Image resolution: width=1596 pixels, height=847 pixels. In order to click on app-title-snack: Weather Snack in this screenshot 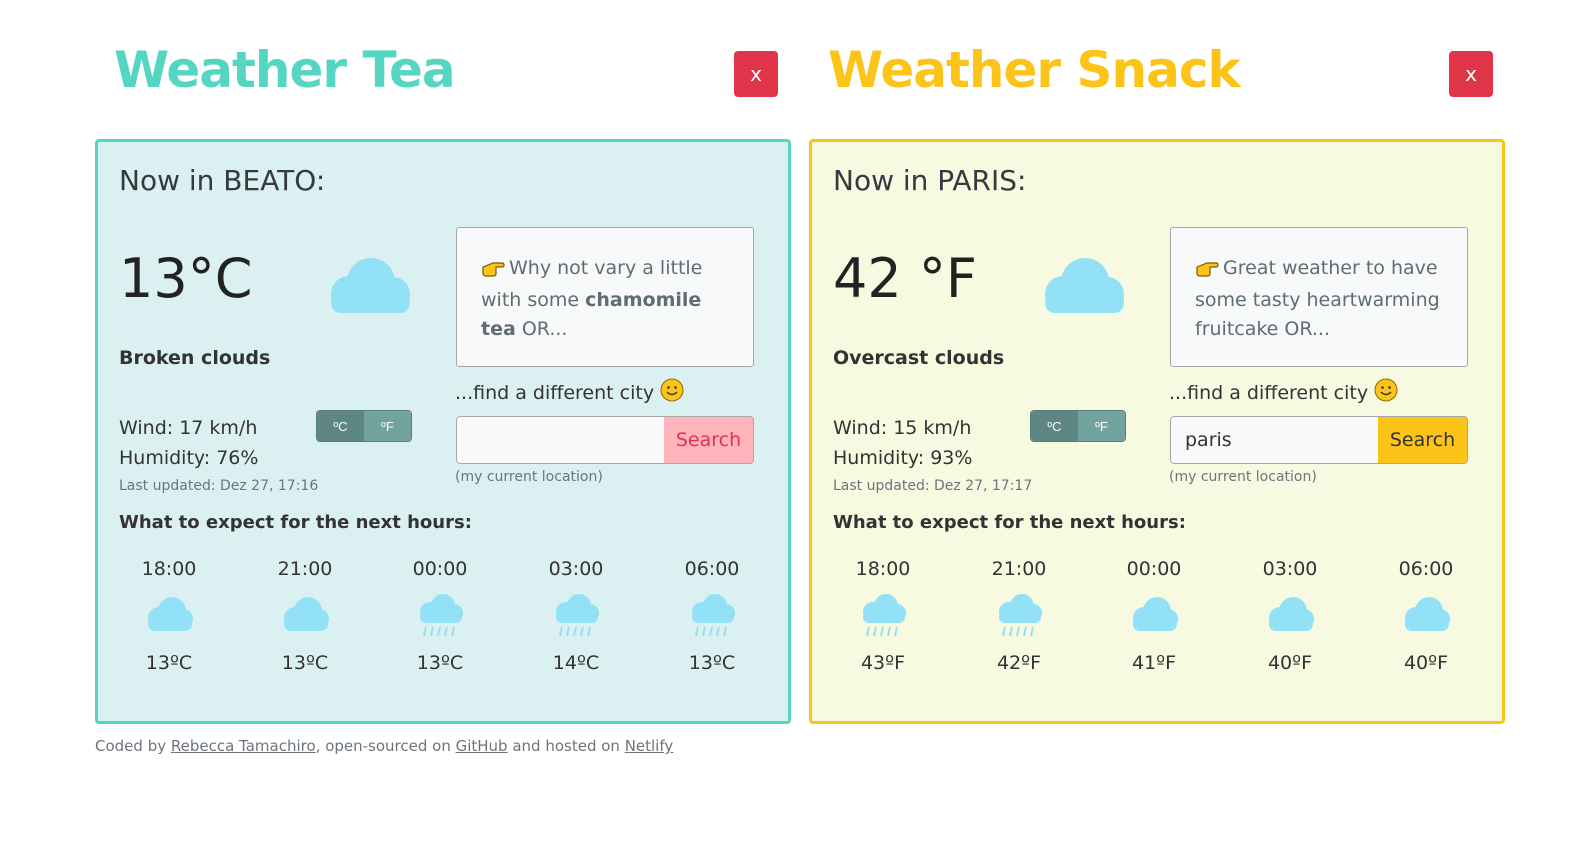, I will do `click(1034, 70)`.